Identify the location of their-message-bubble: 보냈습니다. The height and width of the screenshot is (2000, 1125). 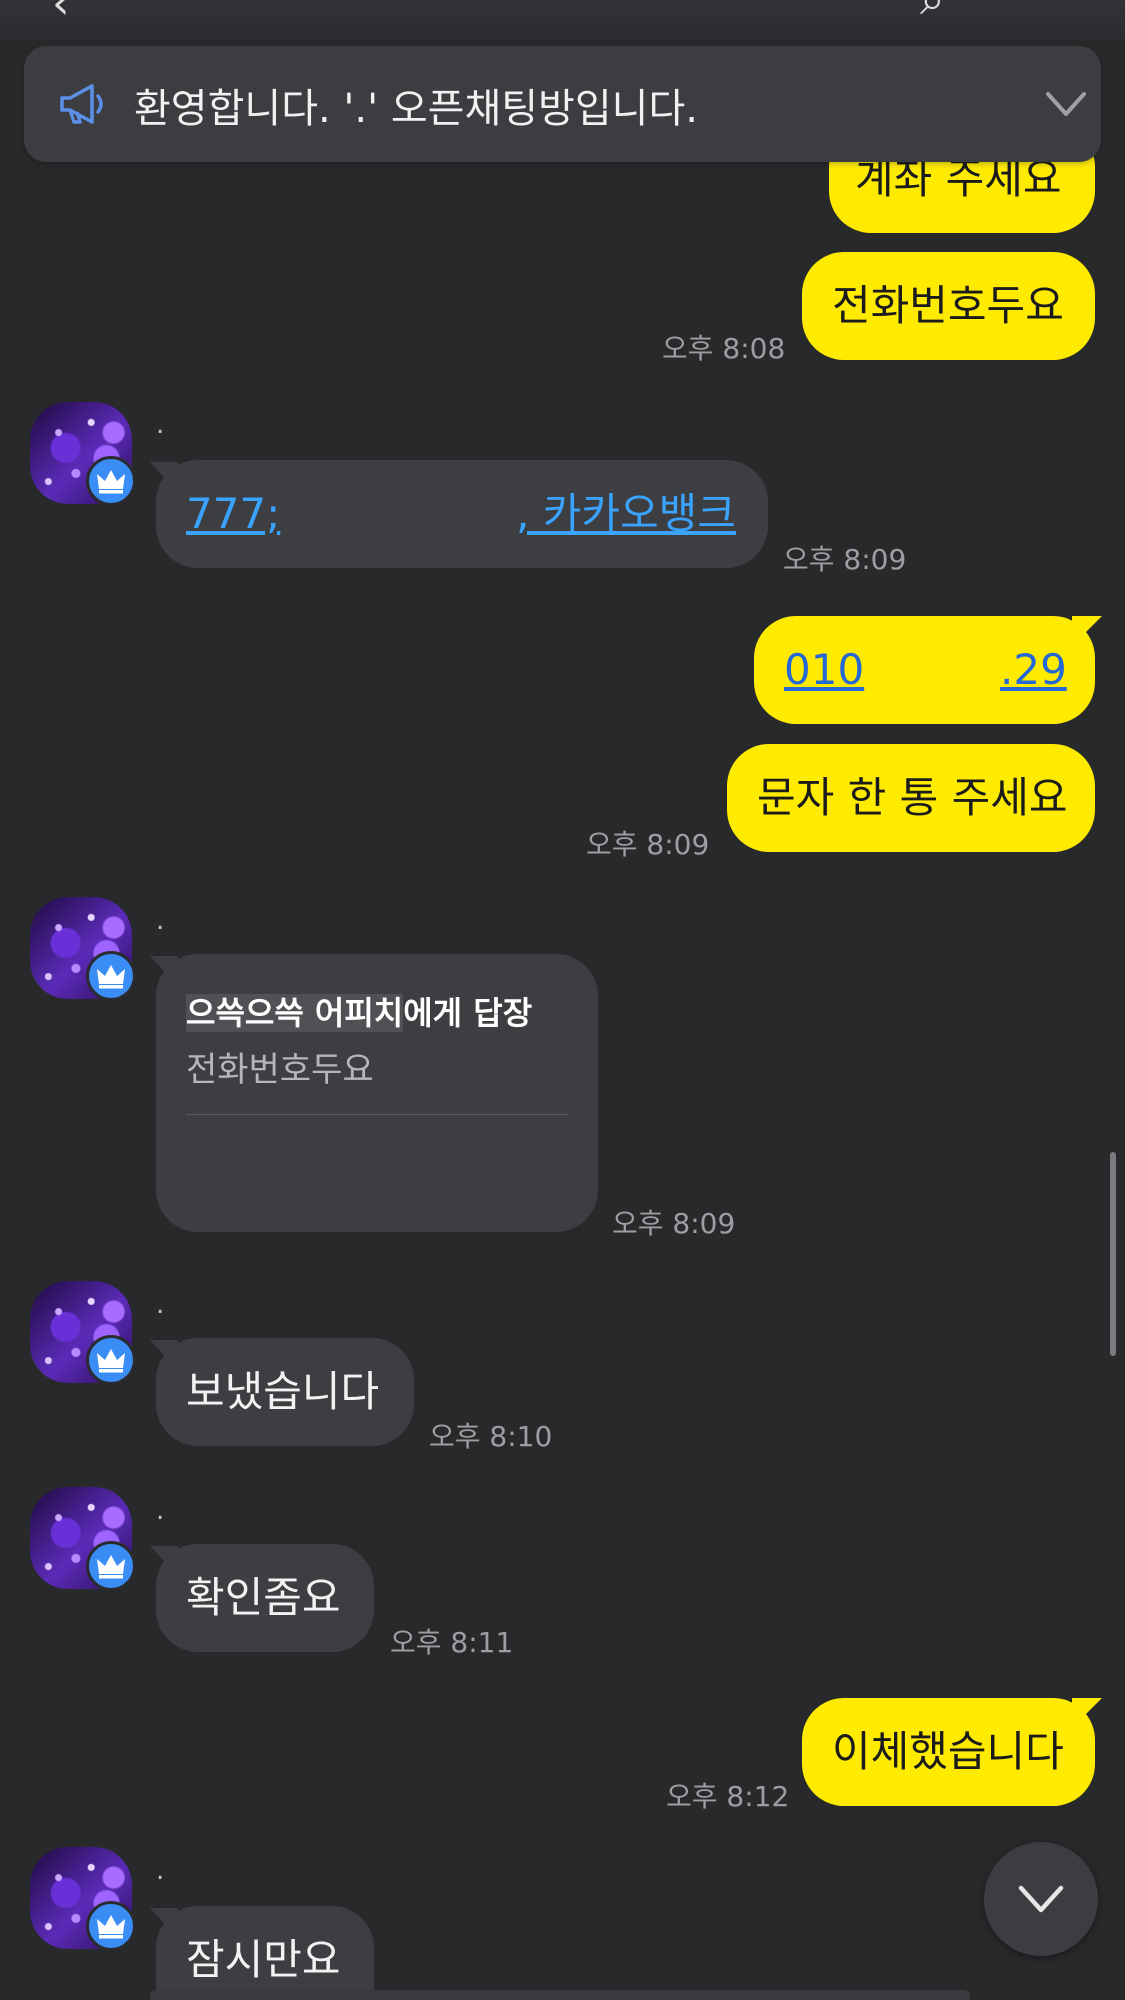
(285, 1392).